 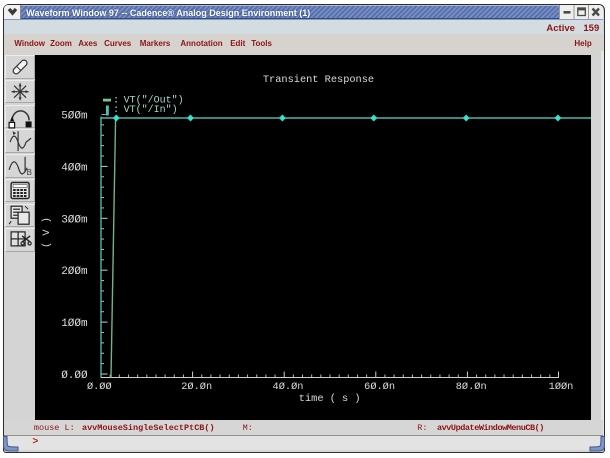 What do you see at coordinates (318, 80) in the screenshot?
I see `svg-text: Transient Response` at bounding box center [318, 80].